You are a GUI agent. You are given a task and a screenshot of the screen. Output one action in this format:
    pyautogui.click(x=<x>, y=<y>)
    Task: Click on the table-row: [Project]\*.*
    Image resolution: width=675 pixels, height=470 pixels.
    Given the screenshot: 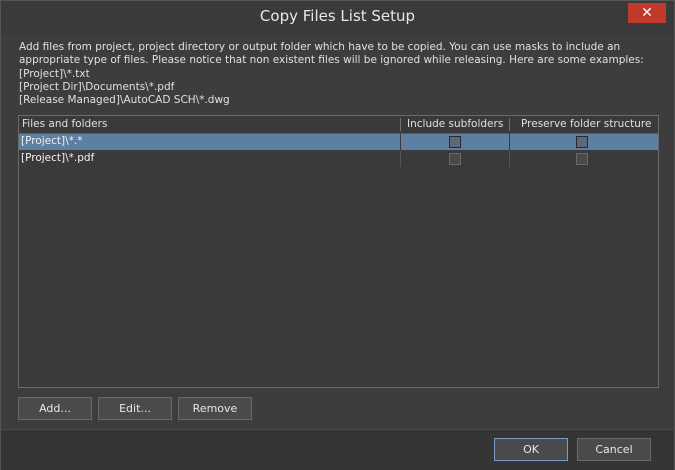 What is the action you would take?
    pyautogui.click(x=338, y=142)
    